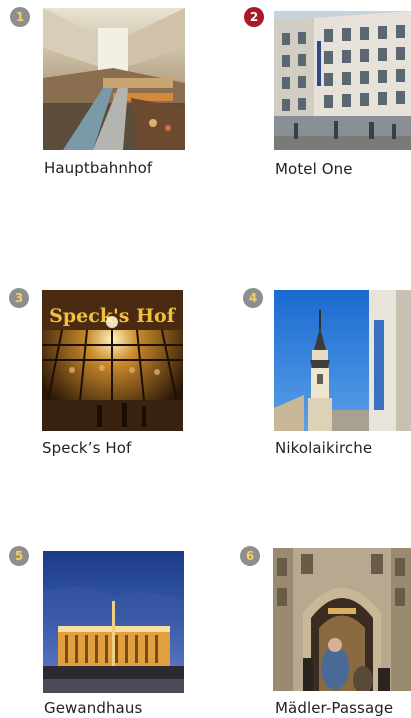  Describe the element at coordinates (250, 556) in the screenshot. I see `number-badge: 6` at that location.